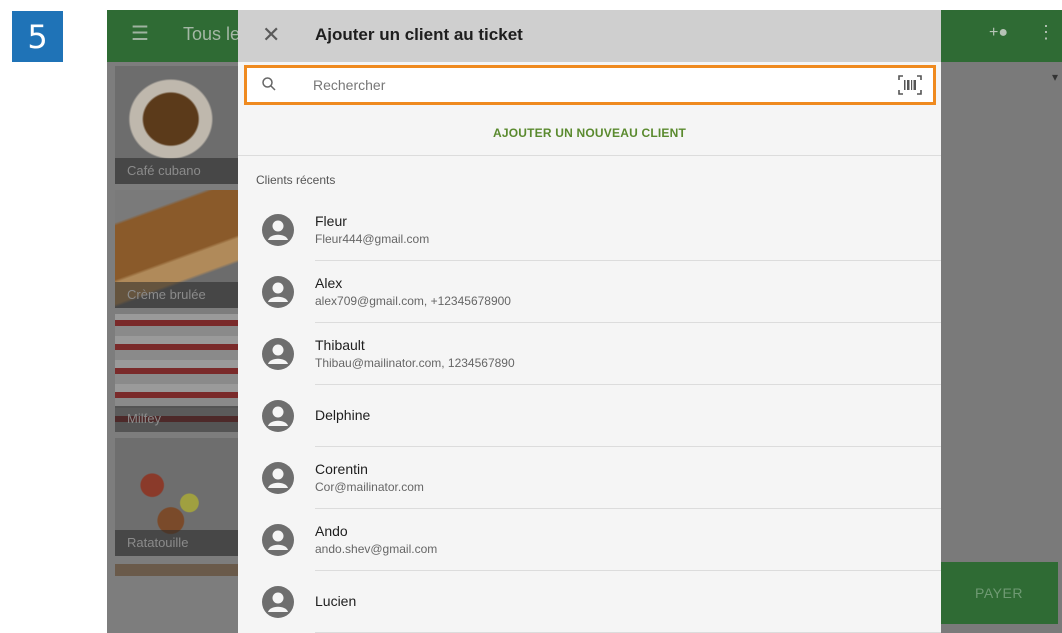 The image size is (1062, 633). I want to click on client-name: Fleur, so click(331, 221).